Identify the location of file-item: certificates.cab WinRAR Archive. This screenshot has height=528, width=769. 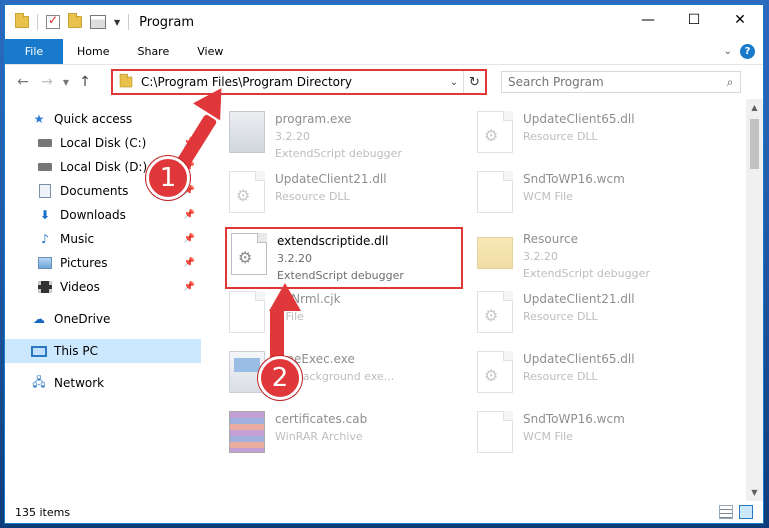
(345, 434).